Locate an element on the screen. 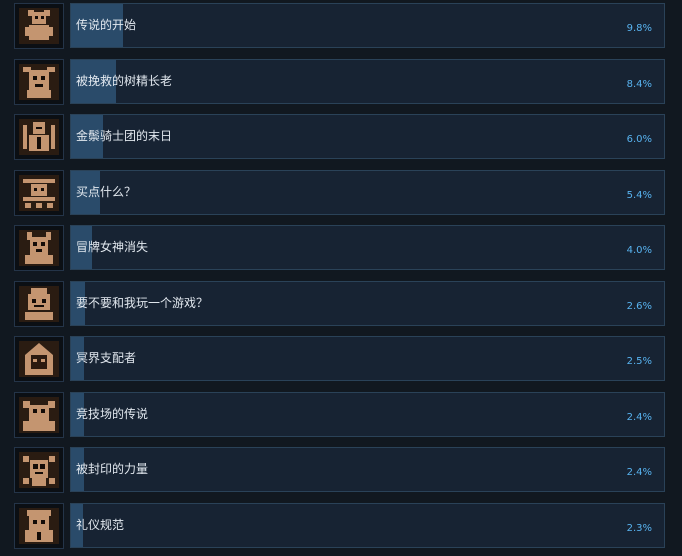 The width and height of the screenshot is (682, 556). unlock-percent: 4.0% is located at coordinates (639, 250).